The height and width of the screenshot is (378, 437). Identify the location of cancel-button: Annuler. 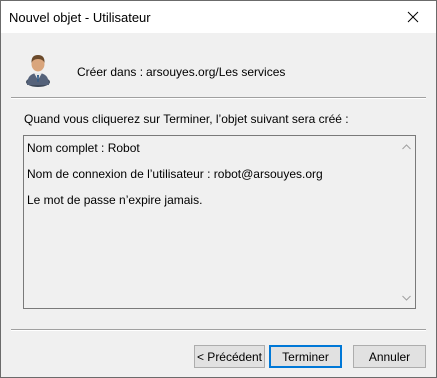
(389, 356).